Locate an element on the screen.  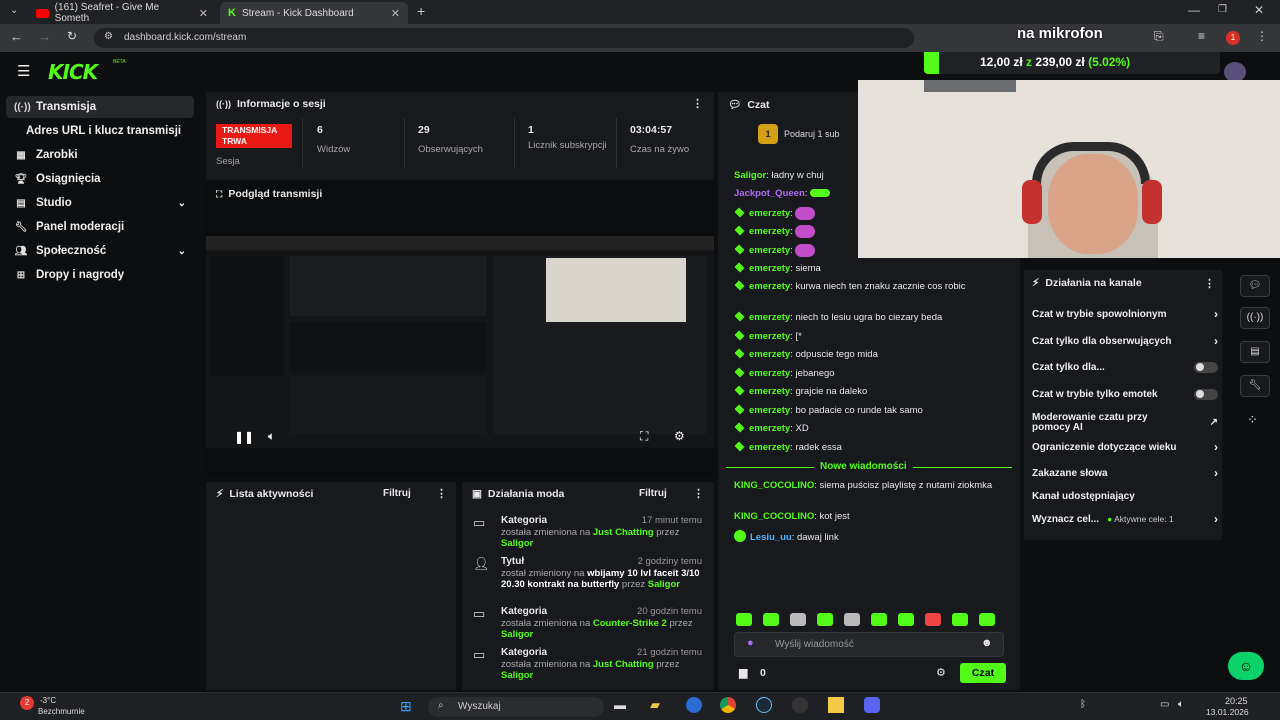
quick-layout-button: ▤ is located at coordinates (1255, 352).